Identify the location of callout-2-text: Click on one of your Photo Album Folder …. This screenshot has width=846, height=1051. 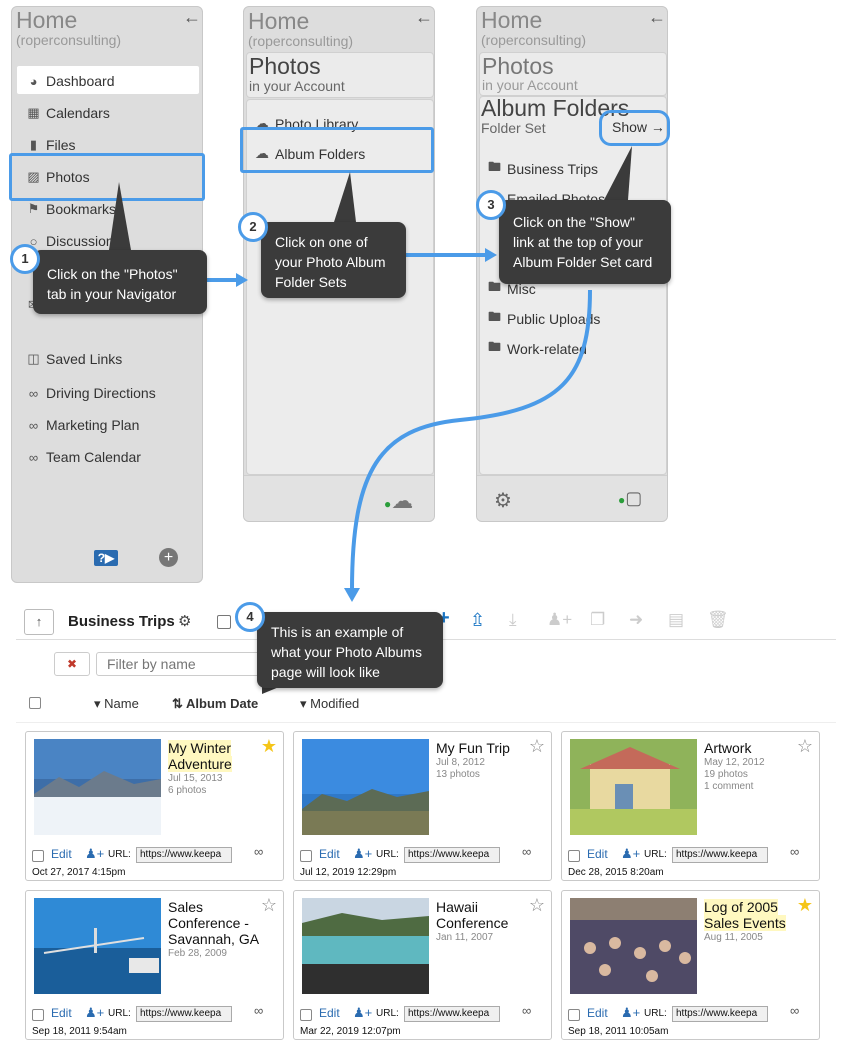
(330, 262).